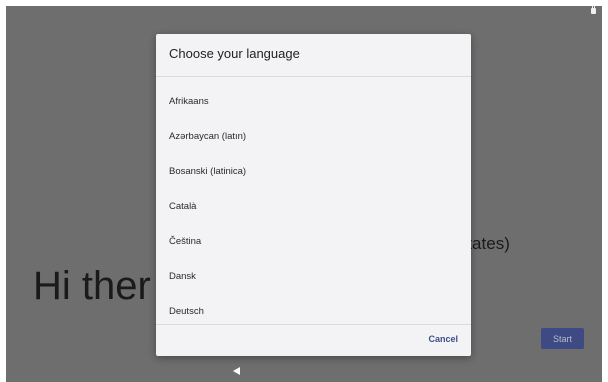  I want to click on navigation-bar, so click(304, 371).